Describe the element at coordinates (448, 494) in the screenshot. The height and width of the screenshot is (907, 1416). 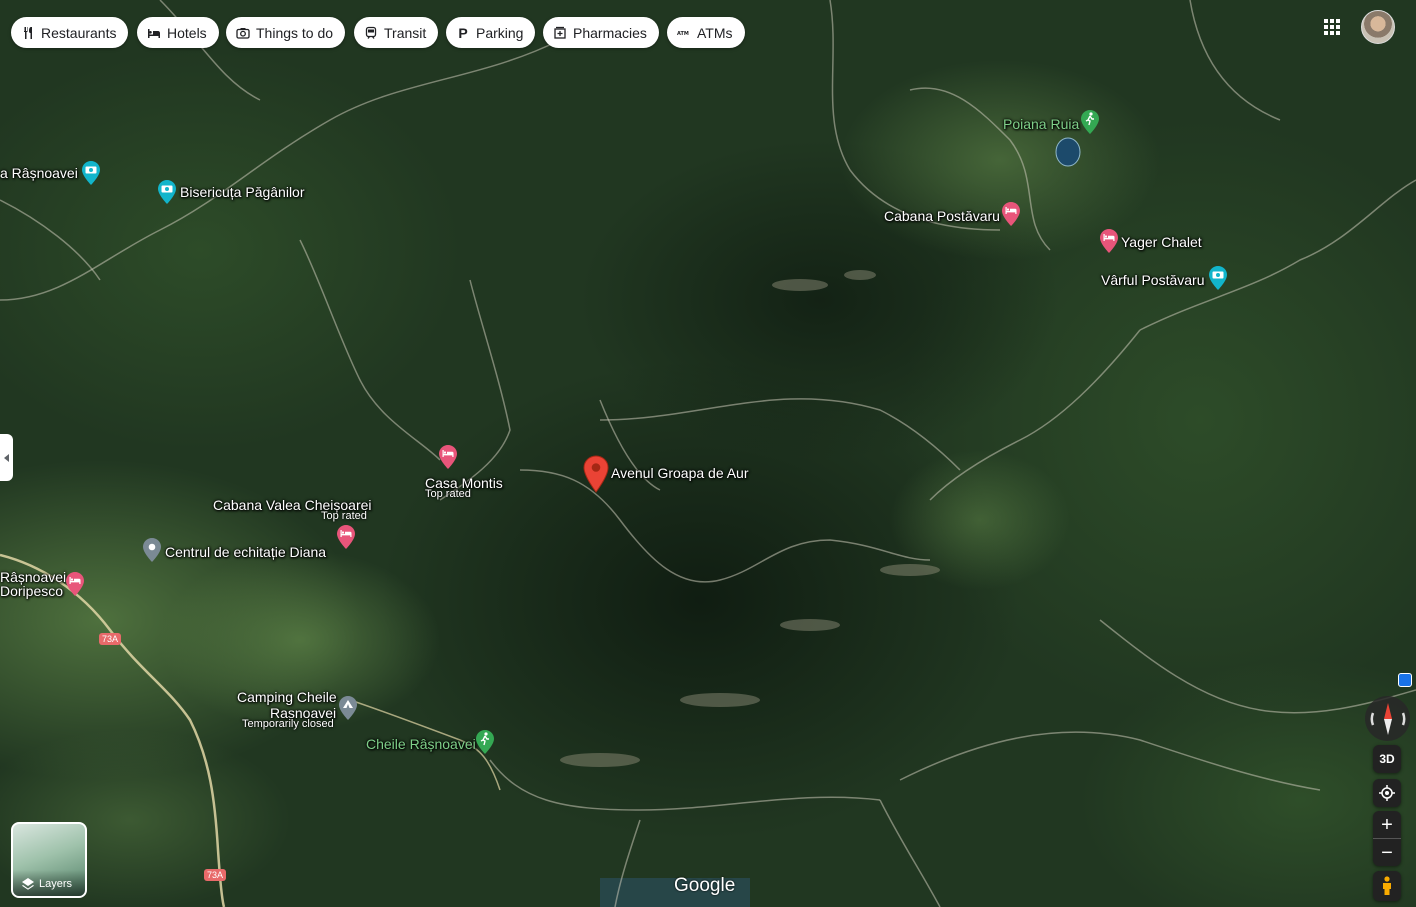
I see `poi-casa-montis-sub: Top rated` at that location.